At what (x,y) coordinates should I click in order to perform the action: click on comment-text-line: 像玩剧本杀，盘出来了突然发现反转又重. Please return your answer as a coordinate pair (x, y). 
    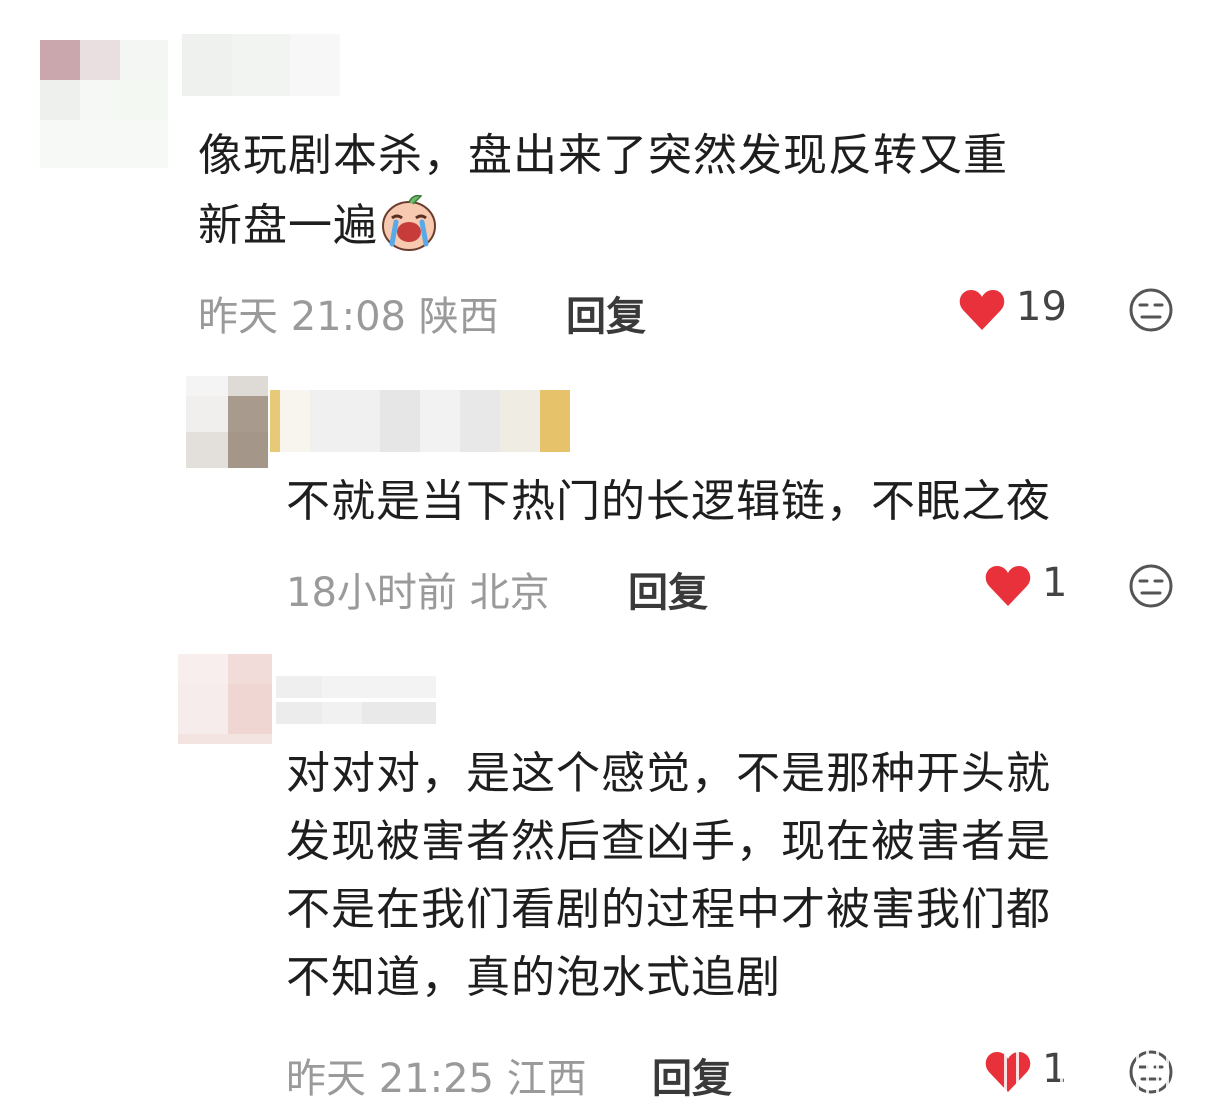
    Looking at the image, I should click on (603, 155).